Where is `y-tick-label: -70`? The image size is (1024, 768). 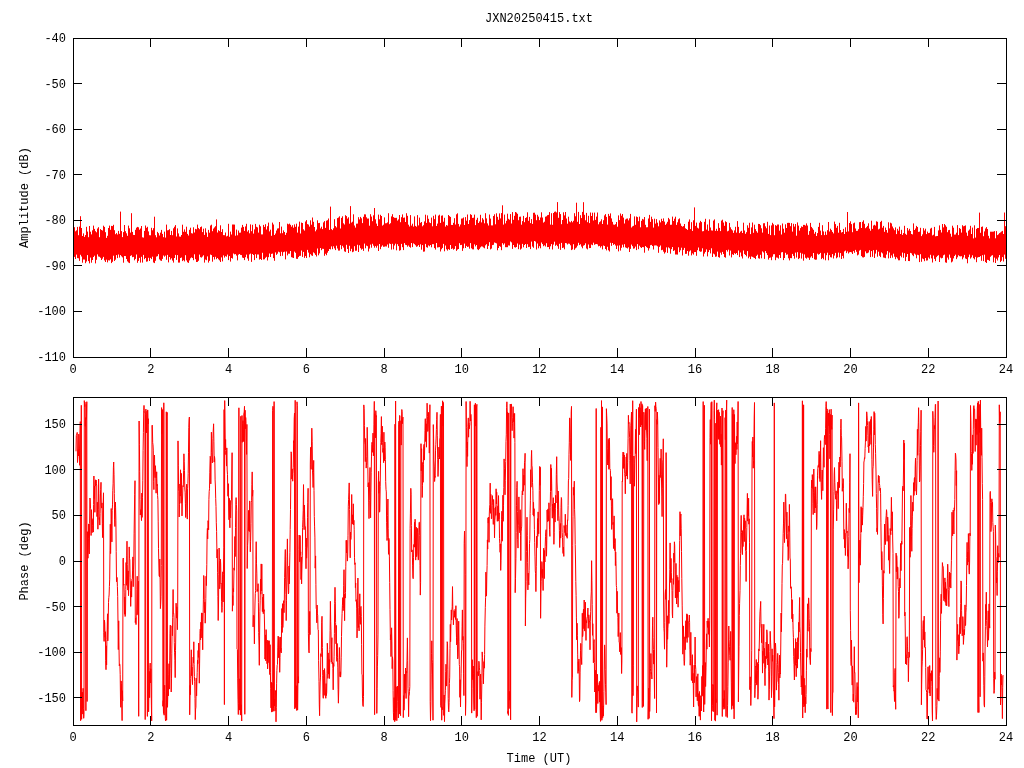
y-tick-label: -70 is located at coordinates (55, 175).